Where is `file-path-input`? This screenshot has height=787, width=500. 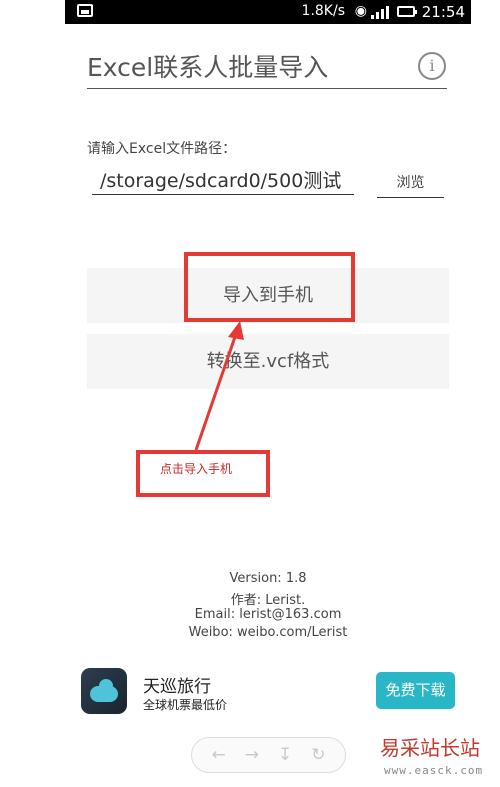 file-path-input is located at coordinates (223, 180).